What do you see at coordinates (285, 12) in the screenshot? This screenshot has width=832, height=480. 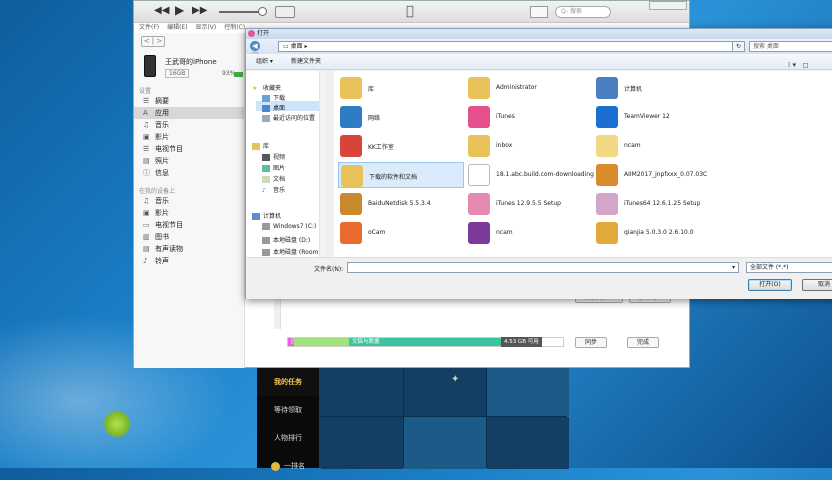 I see `airplay-button` at bounding box center [285, 12].